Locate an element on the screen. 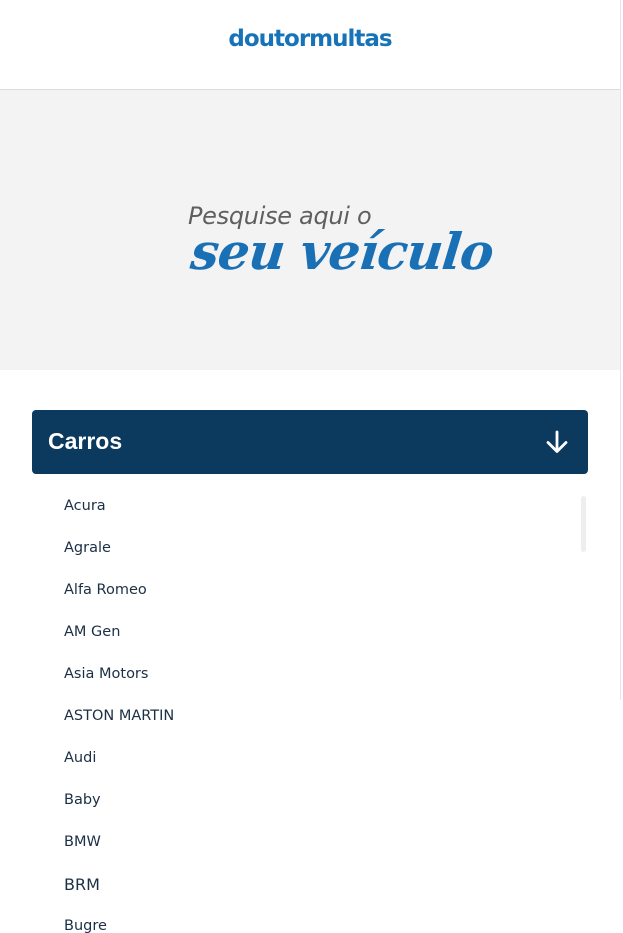 The height and width of the screenshot is (933, 623). scrollbar-thumb is located at coordinates (583, 524).